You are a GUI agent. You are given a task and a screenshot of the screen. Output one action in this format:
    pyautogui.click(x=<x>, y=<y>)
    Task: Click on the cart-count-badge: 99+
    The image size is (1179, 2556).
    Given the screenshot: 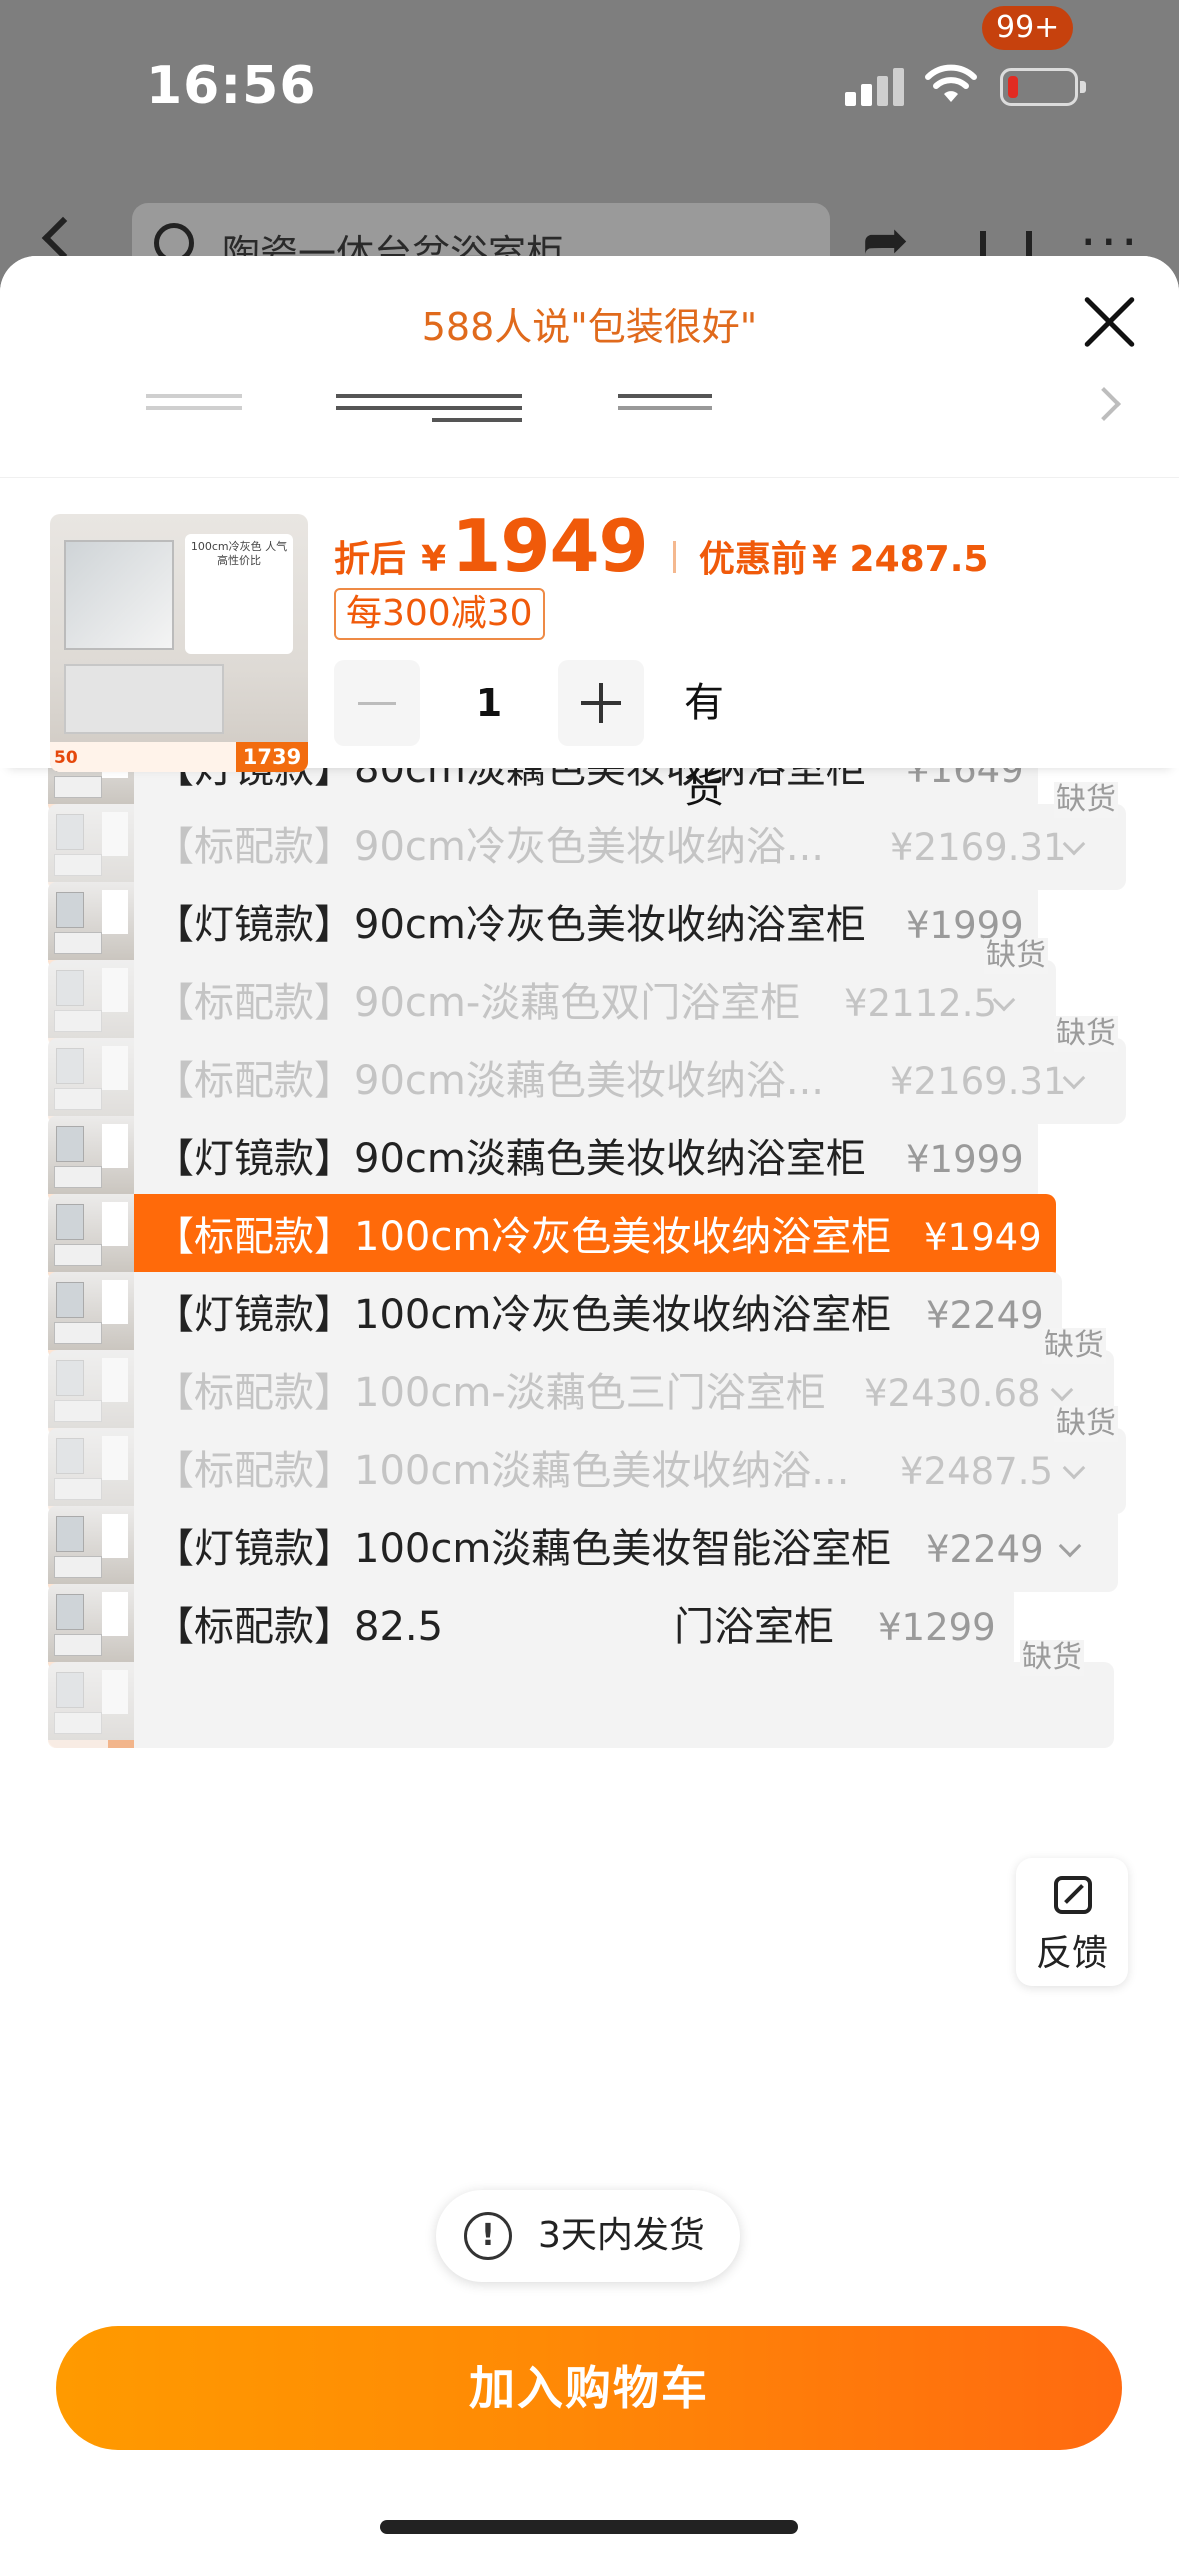 What is the action you would take?
    pyautogui.click(x=1028, y=28)
    